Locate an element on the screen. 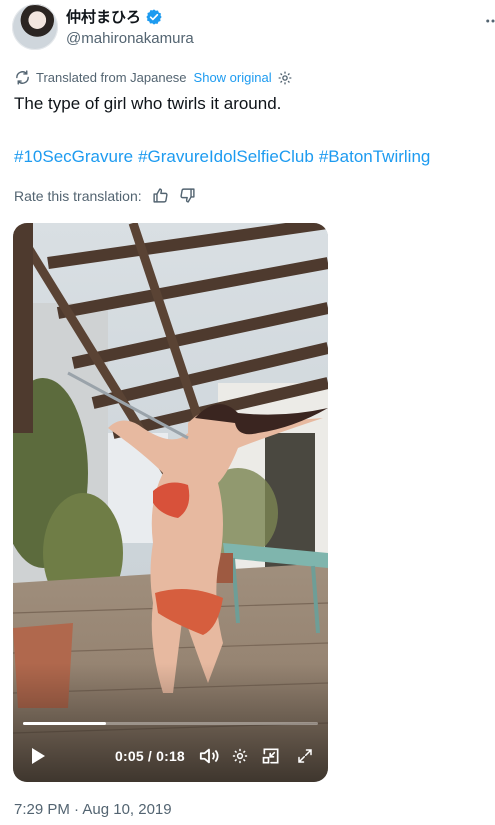 This screenshot has width=495, height=825. translation-notice: Translated from Japanese Show original is located at coordinates (153, 77).